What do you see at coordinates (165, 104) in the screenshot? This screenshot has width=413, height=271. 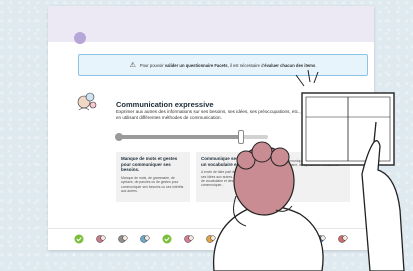 I see `skill-title: Communication expressive` at bounding box center [165, 104].